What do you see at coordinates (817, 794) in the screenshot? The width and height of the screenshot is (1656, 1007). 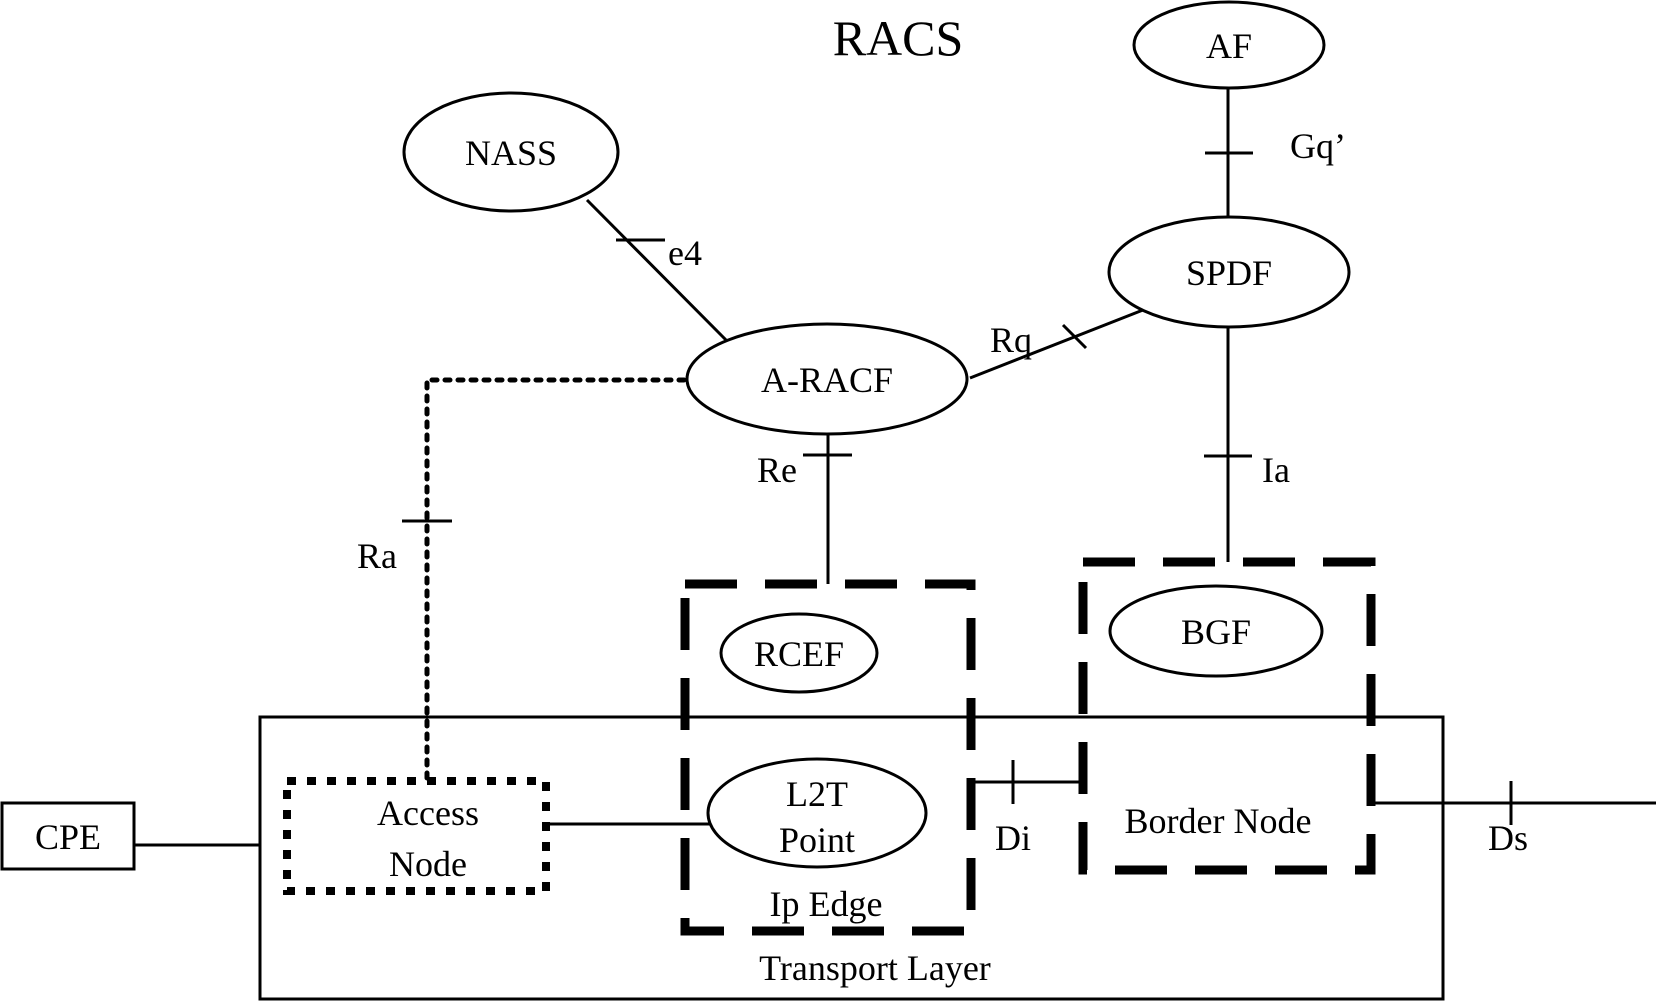 I see `node-l2t-label-line1: L2T` at bounding box center [817, 794].